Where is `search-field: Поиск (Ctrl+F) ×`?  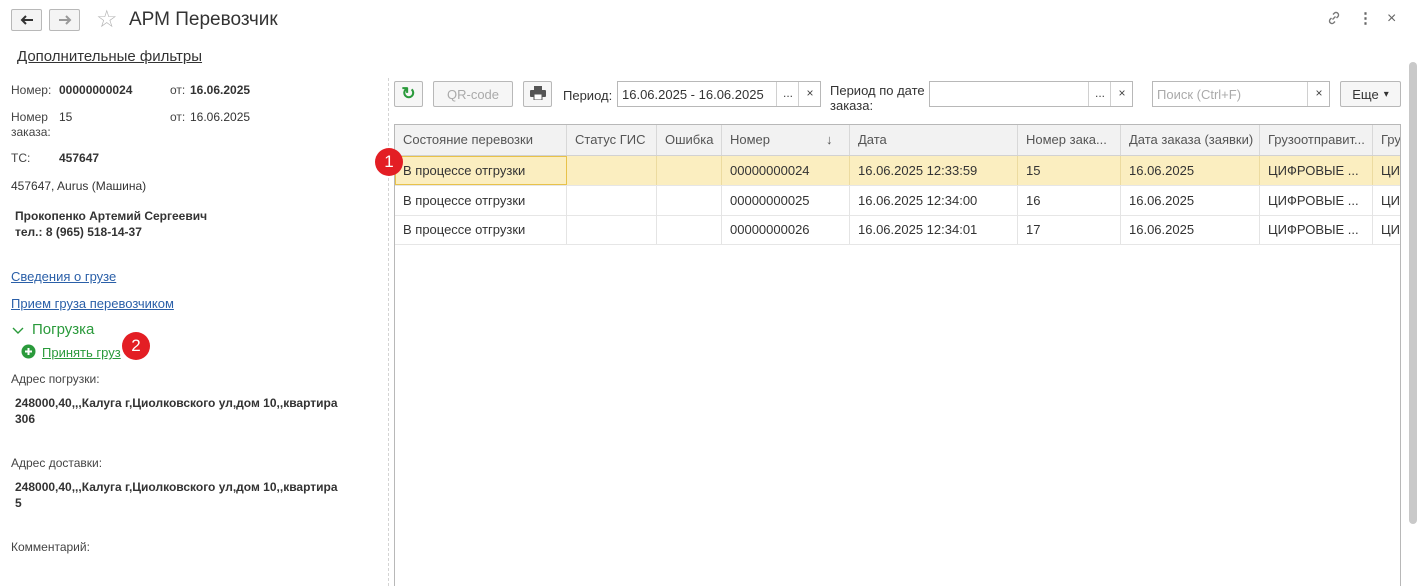
search-field: Поиск (Ctrl+F) × is located at coordinates (1241, 94).